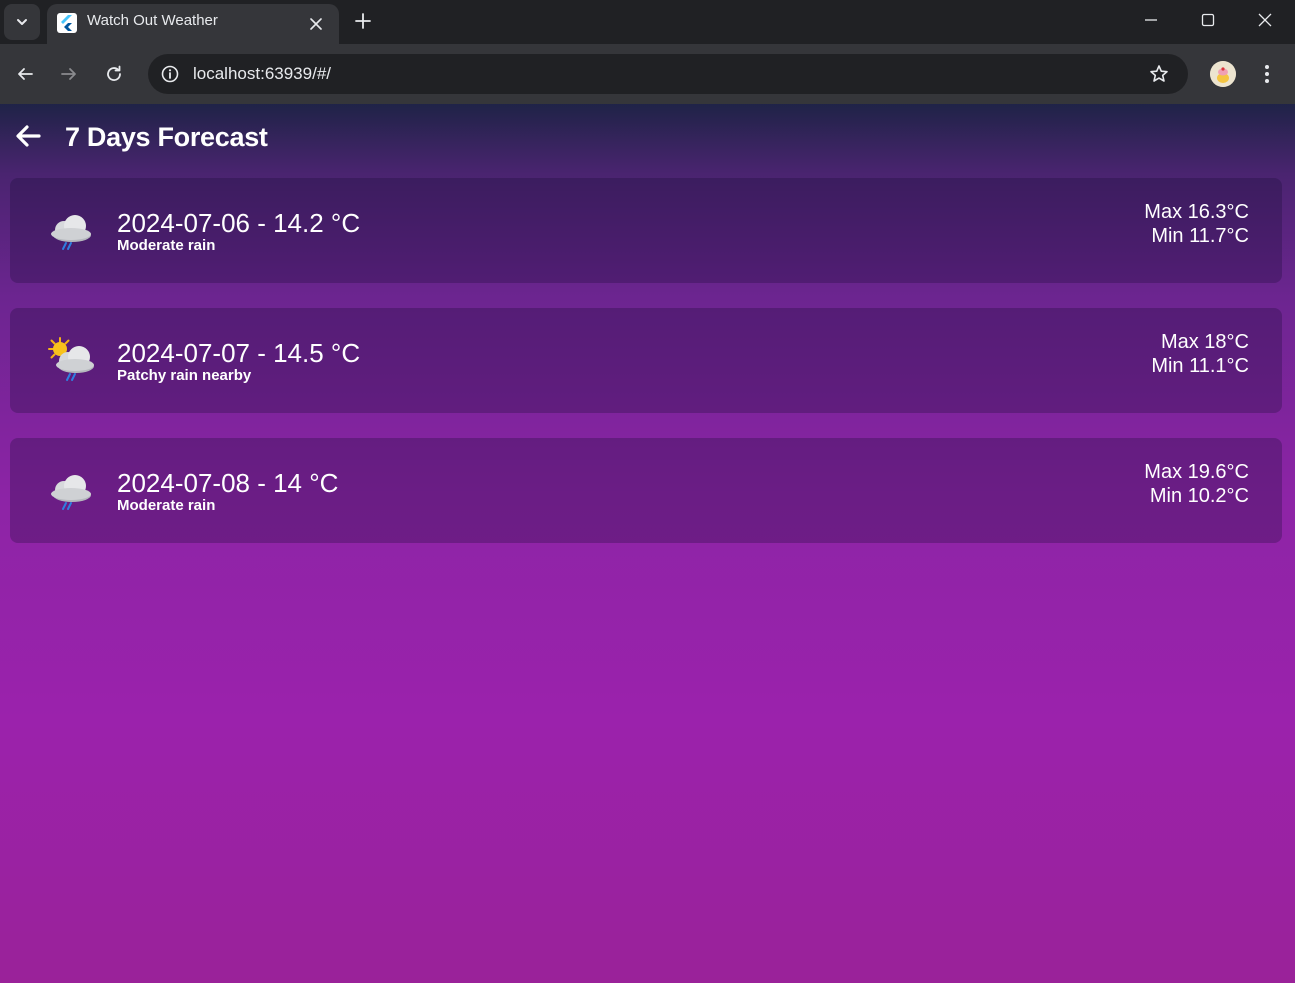 The image size is (1295, 983). I want to click on forward-nav-button, so click(69, 74).